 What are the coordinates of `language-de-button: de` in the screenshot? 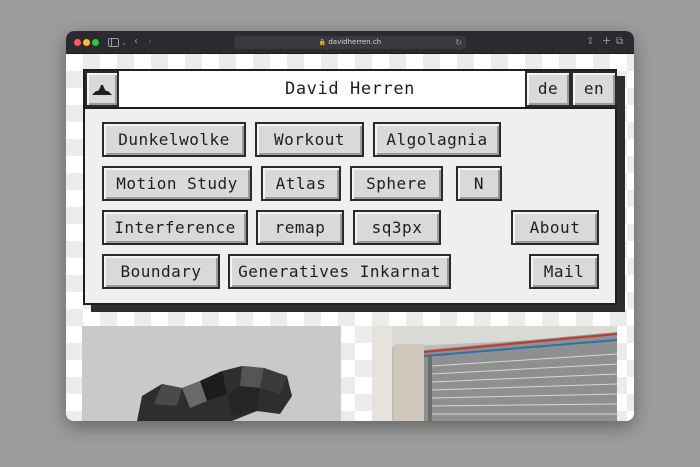 It's located at (548, 89).